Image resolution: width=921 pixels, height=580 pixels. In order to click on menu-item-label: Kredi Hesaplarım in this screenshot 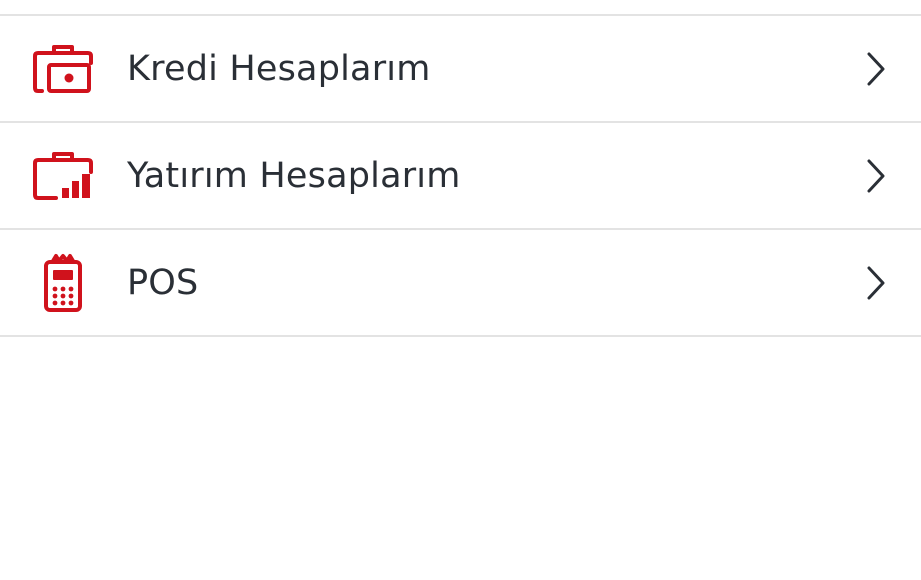, I will do `click(279, 68)`.